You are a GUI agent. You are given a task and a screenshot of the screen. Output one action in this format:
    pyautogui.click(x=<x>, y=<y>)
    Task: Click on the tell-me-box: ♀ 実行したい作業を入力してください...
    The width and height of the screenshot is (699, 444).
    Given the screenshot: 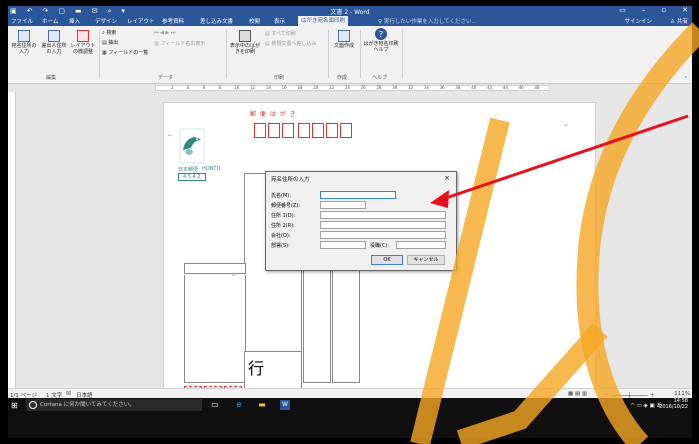 What is the action you would take?
    pyautogui.click(x=427, y=21)
    